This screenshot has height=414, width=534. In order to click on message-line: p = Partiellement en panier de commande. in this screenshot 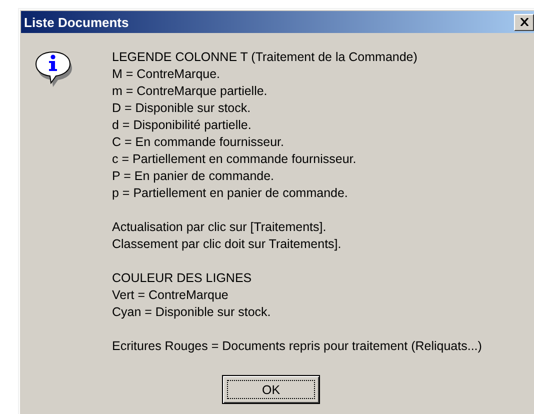, I will do `click(230, 193)`.